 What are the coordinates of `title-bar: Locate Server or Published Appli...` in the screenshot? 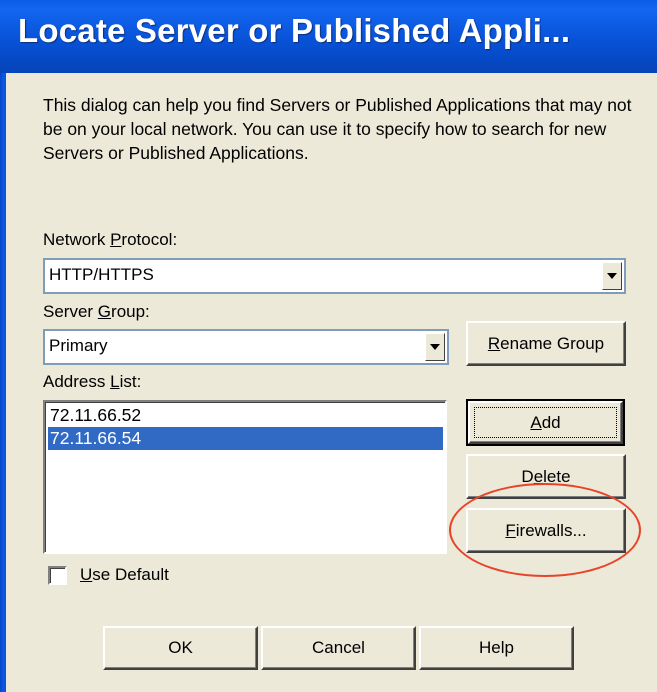 It's located at (328, 36).